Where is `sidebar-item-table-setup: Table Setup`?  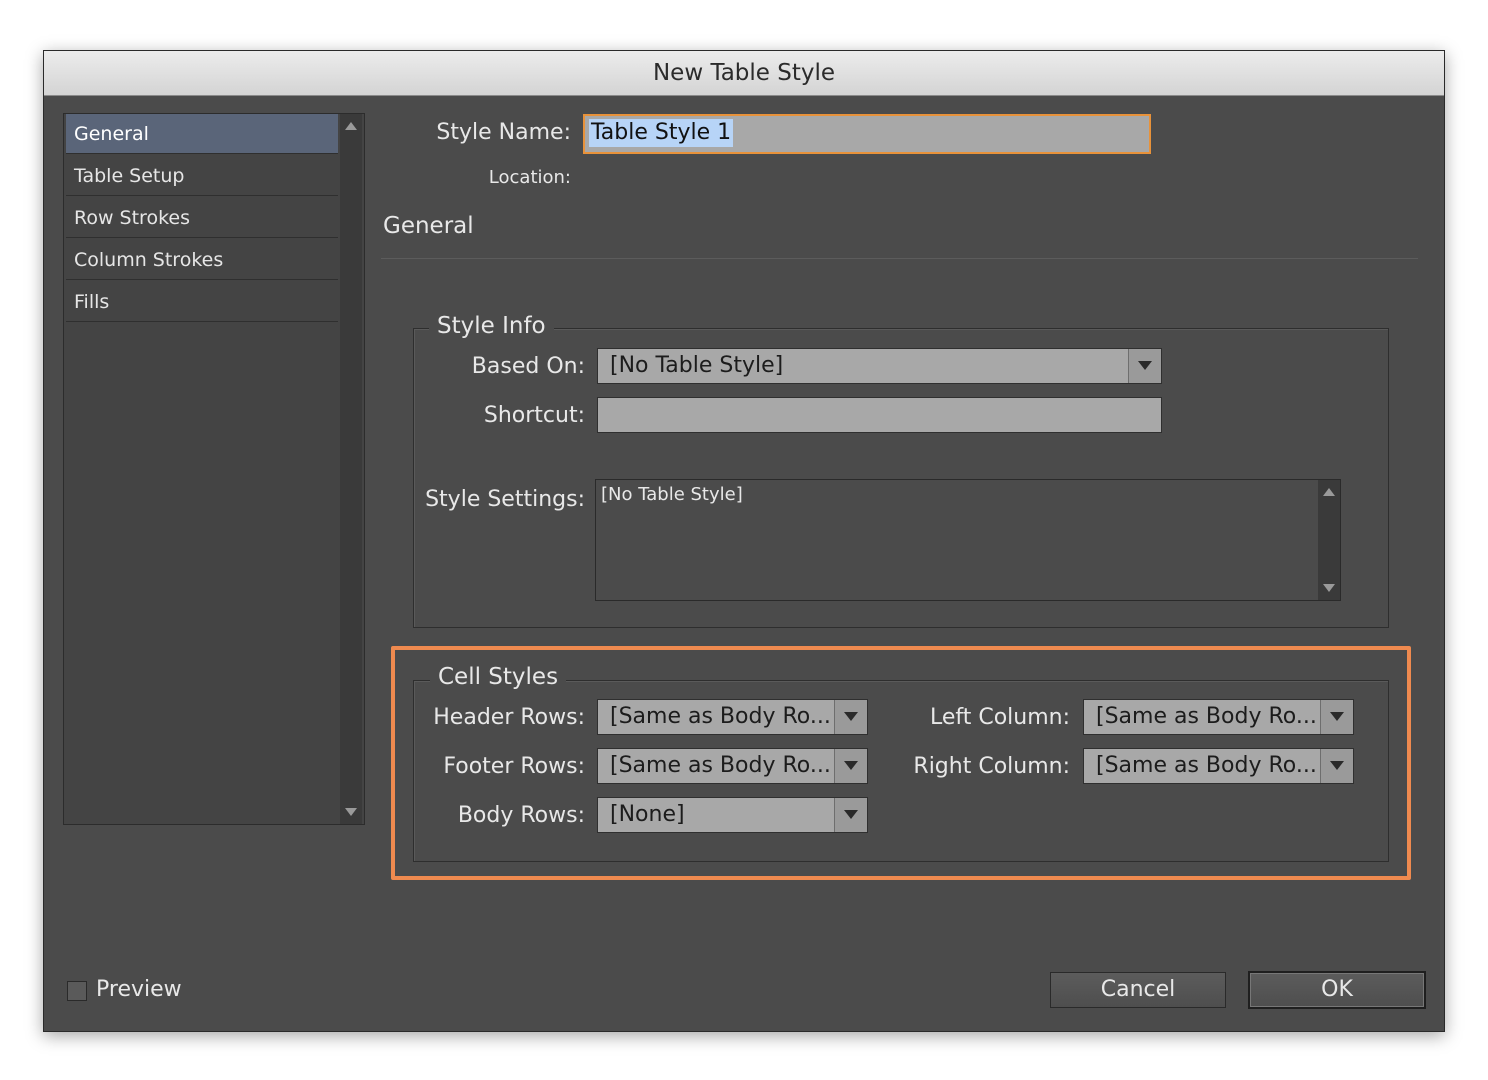 sidebar-item-table-setup: Table Setup is located at coordinates (202, 176).